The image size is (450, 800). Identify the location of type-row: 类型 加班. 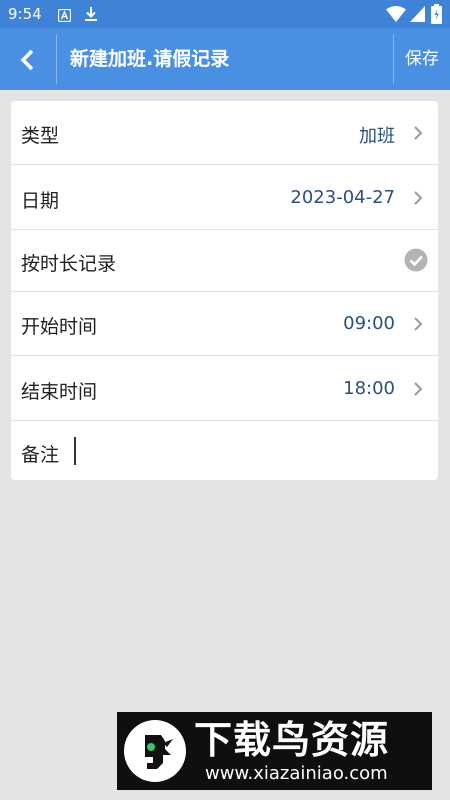
(224, 133).